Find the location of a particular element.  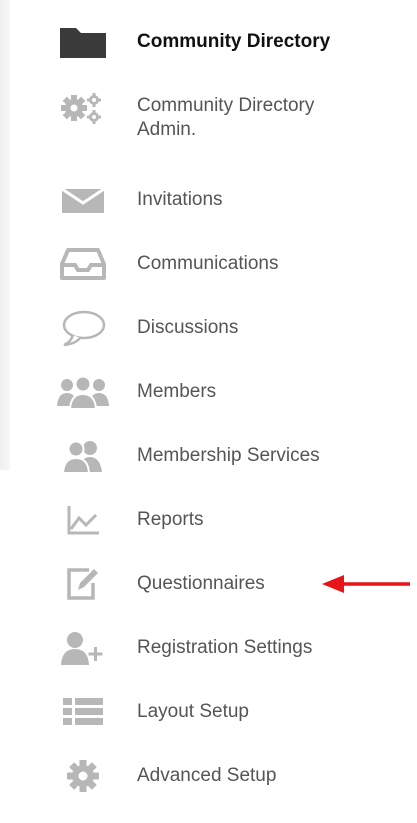

menu-item-label: Community Directory is located at coordinates (234, 41).